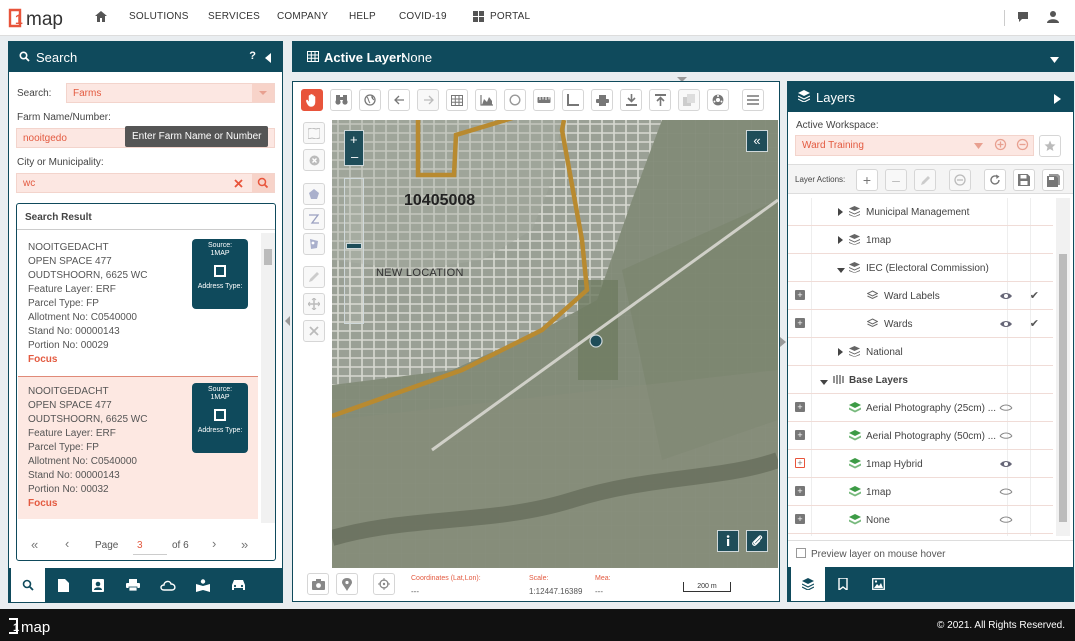  I want to click on caret-down-icon, so click(841, 270).